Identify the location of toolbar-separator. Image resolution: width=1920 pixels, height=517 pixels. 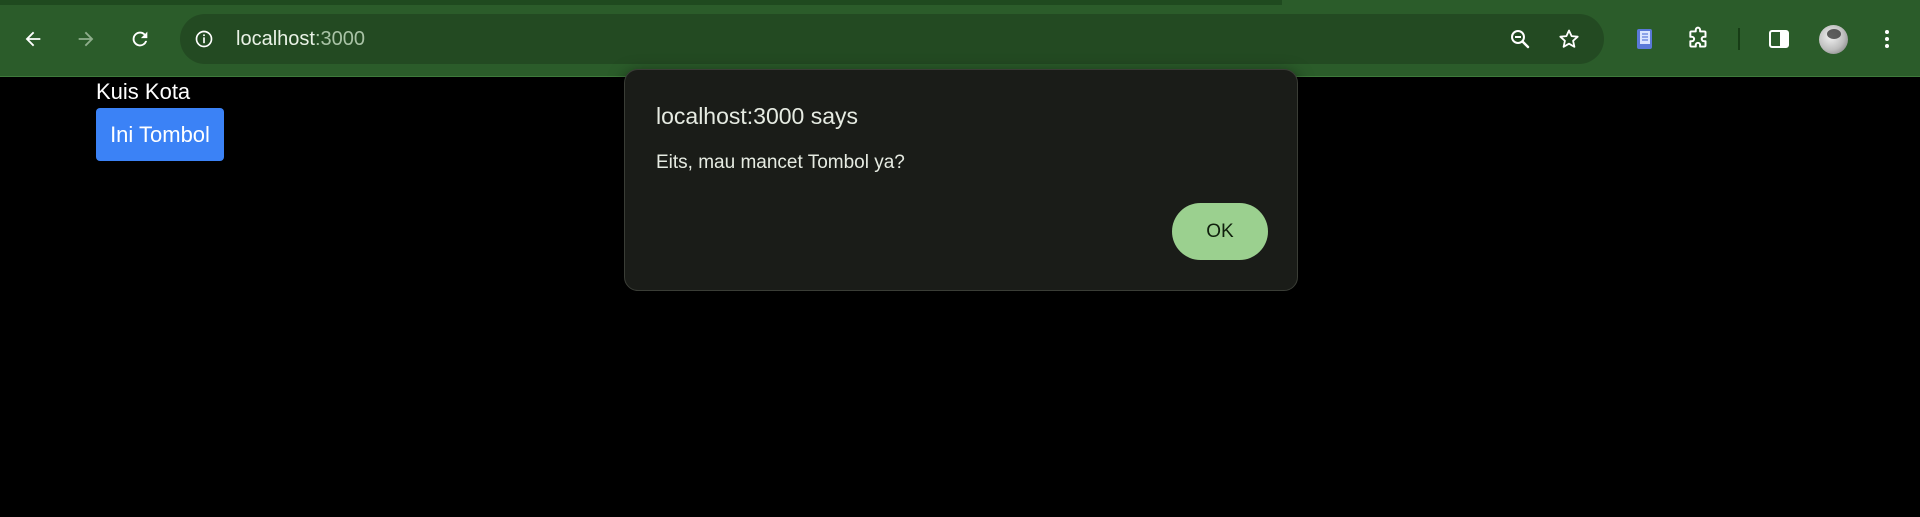
(1739, 39).